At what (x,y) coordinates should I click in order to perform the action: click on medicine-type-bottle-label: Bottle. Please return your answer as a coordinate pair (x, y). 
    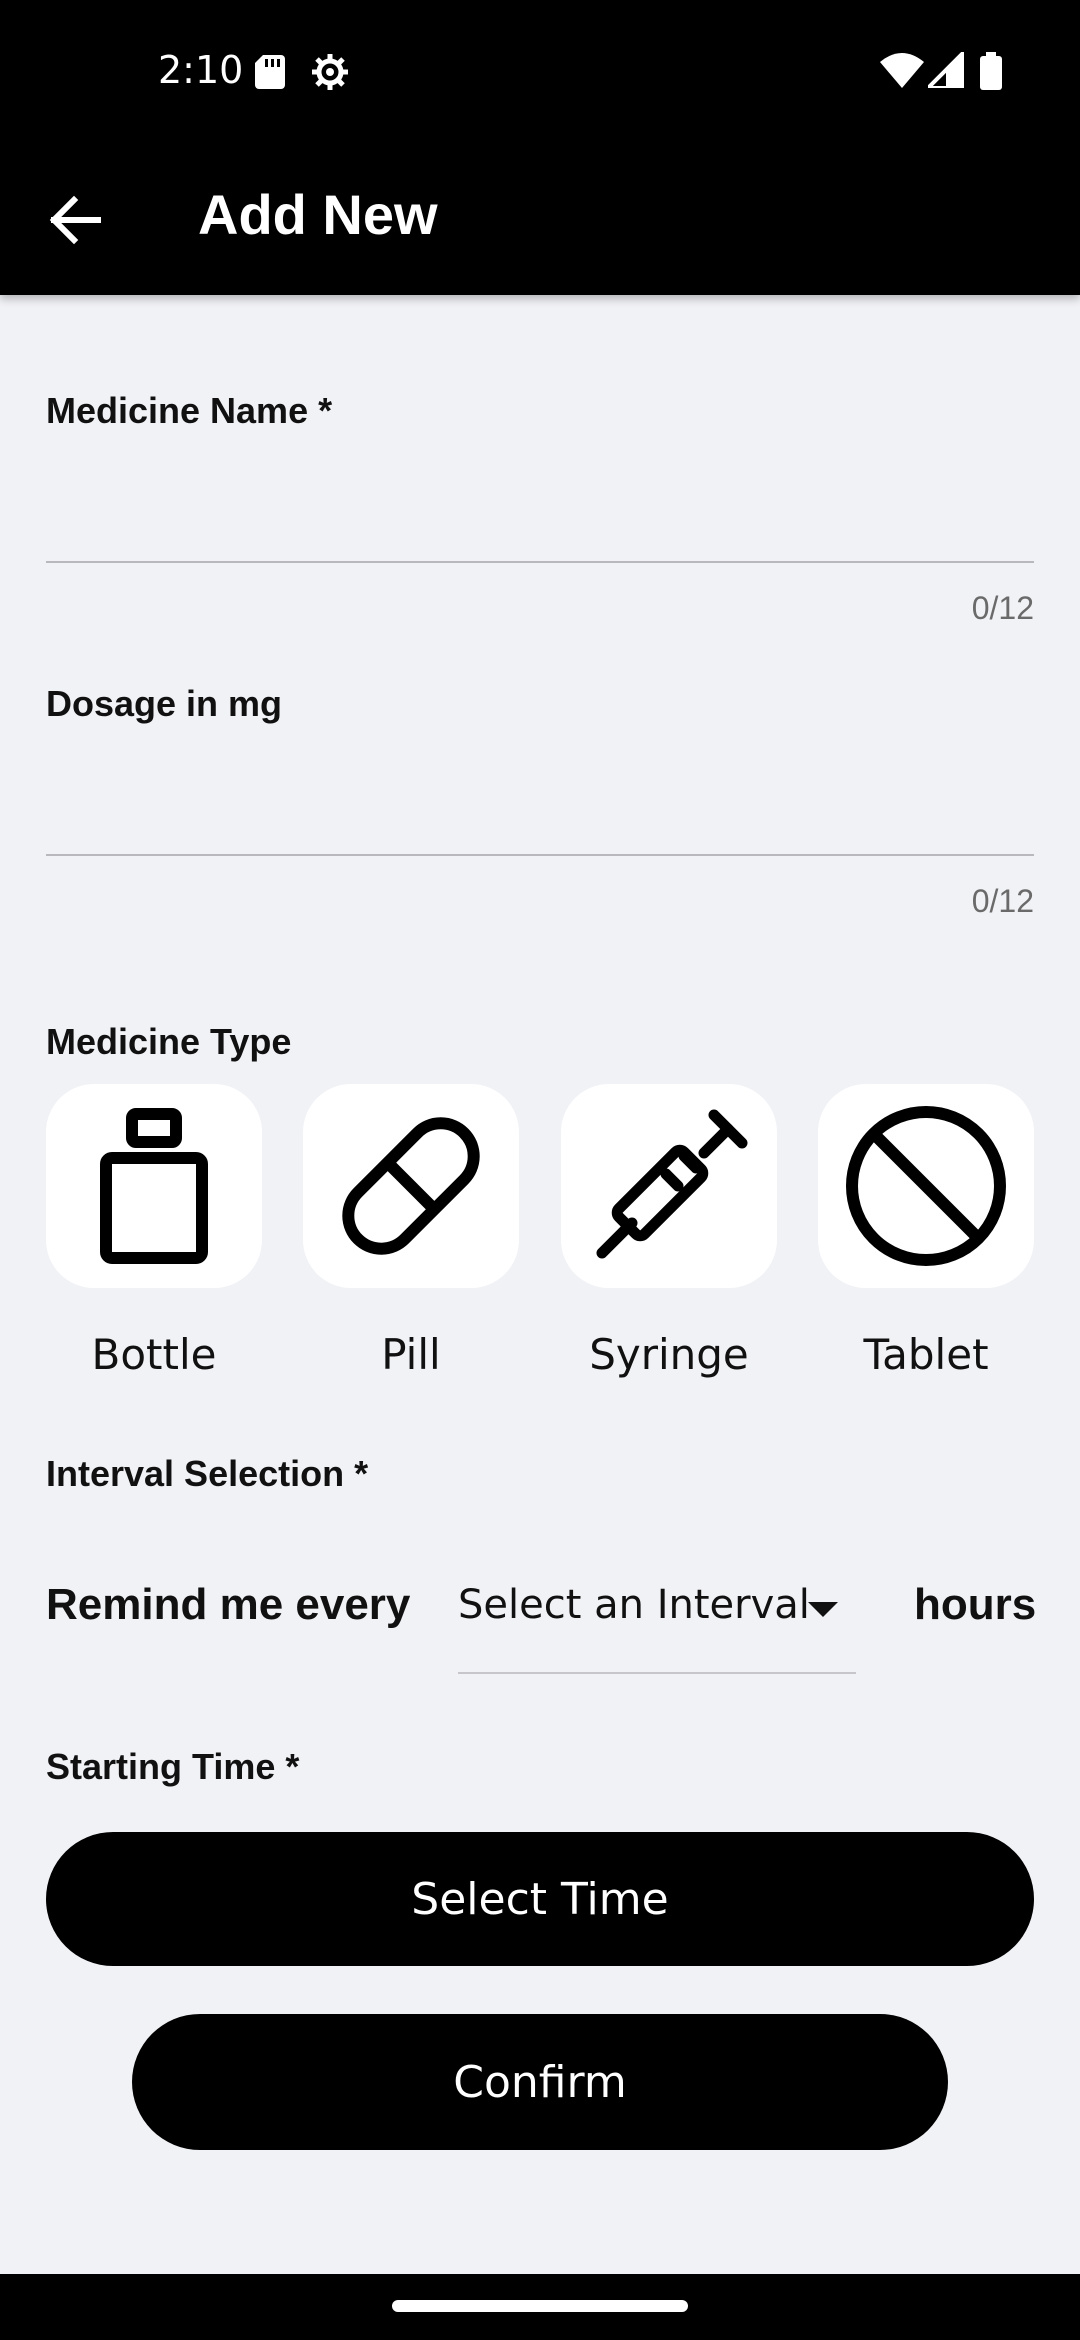
    Looking at the image, I should click on (154, 1354).